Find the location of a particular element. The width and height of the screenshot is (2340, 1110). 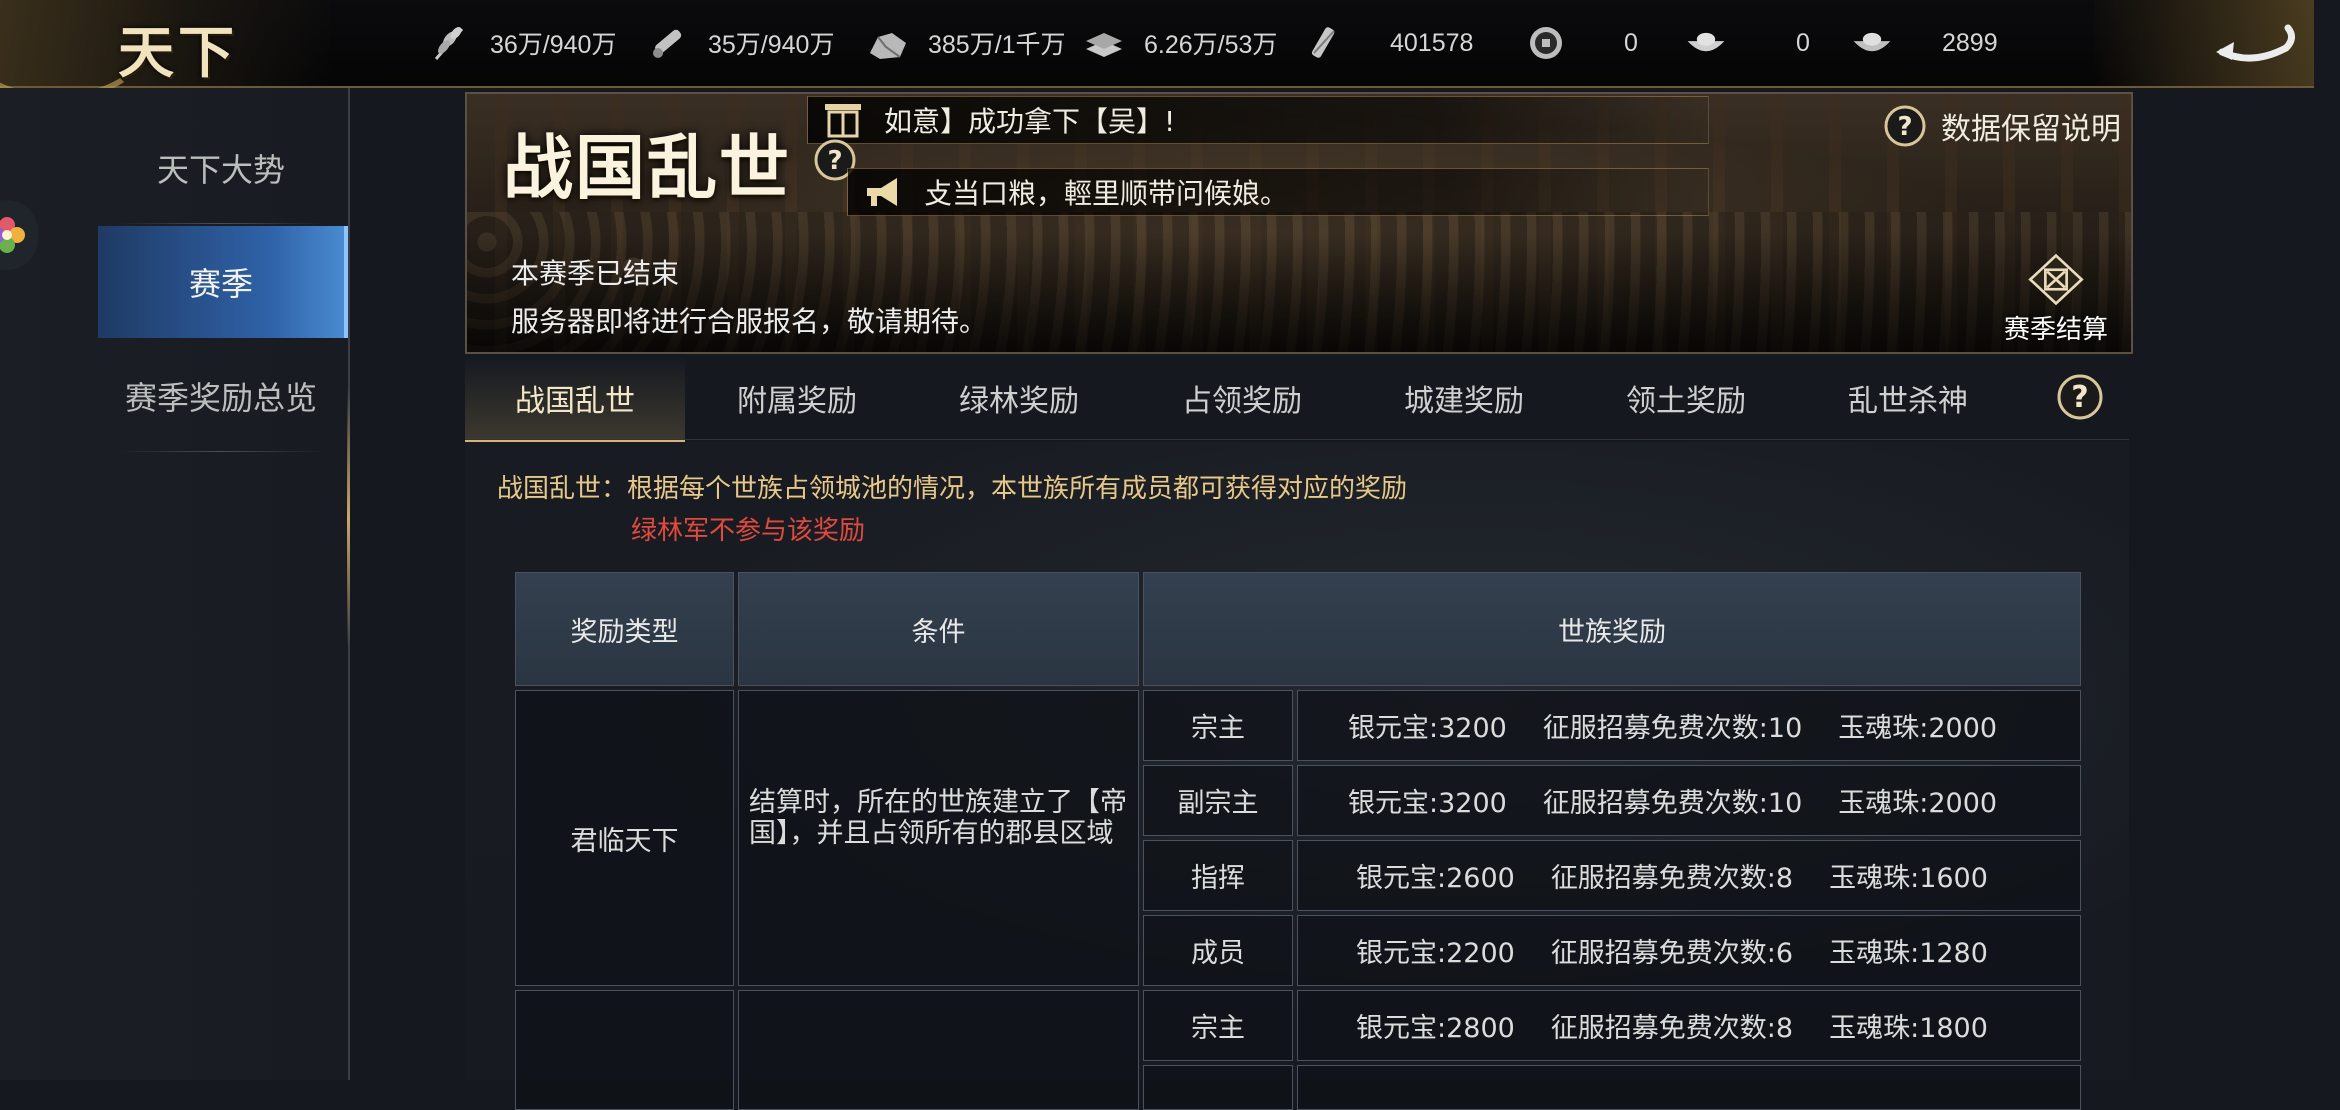

resource-value: 385万/1千万 is located at coordinates (997, 45).